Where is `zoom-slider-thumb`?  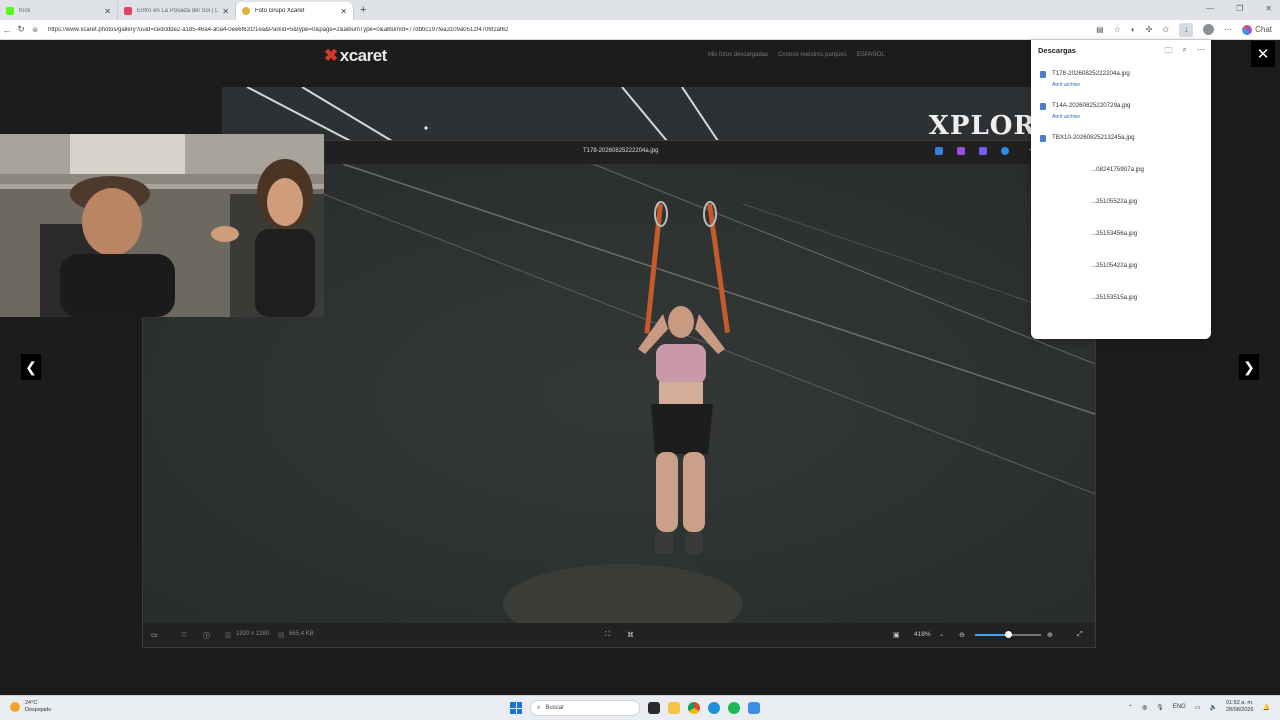
zoom-slider-thumb is located at coordinates (1008, 634).